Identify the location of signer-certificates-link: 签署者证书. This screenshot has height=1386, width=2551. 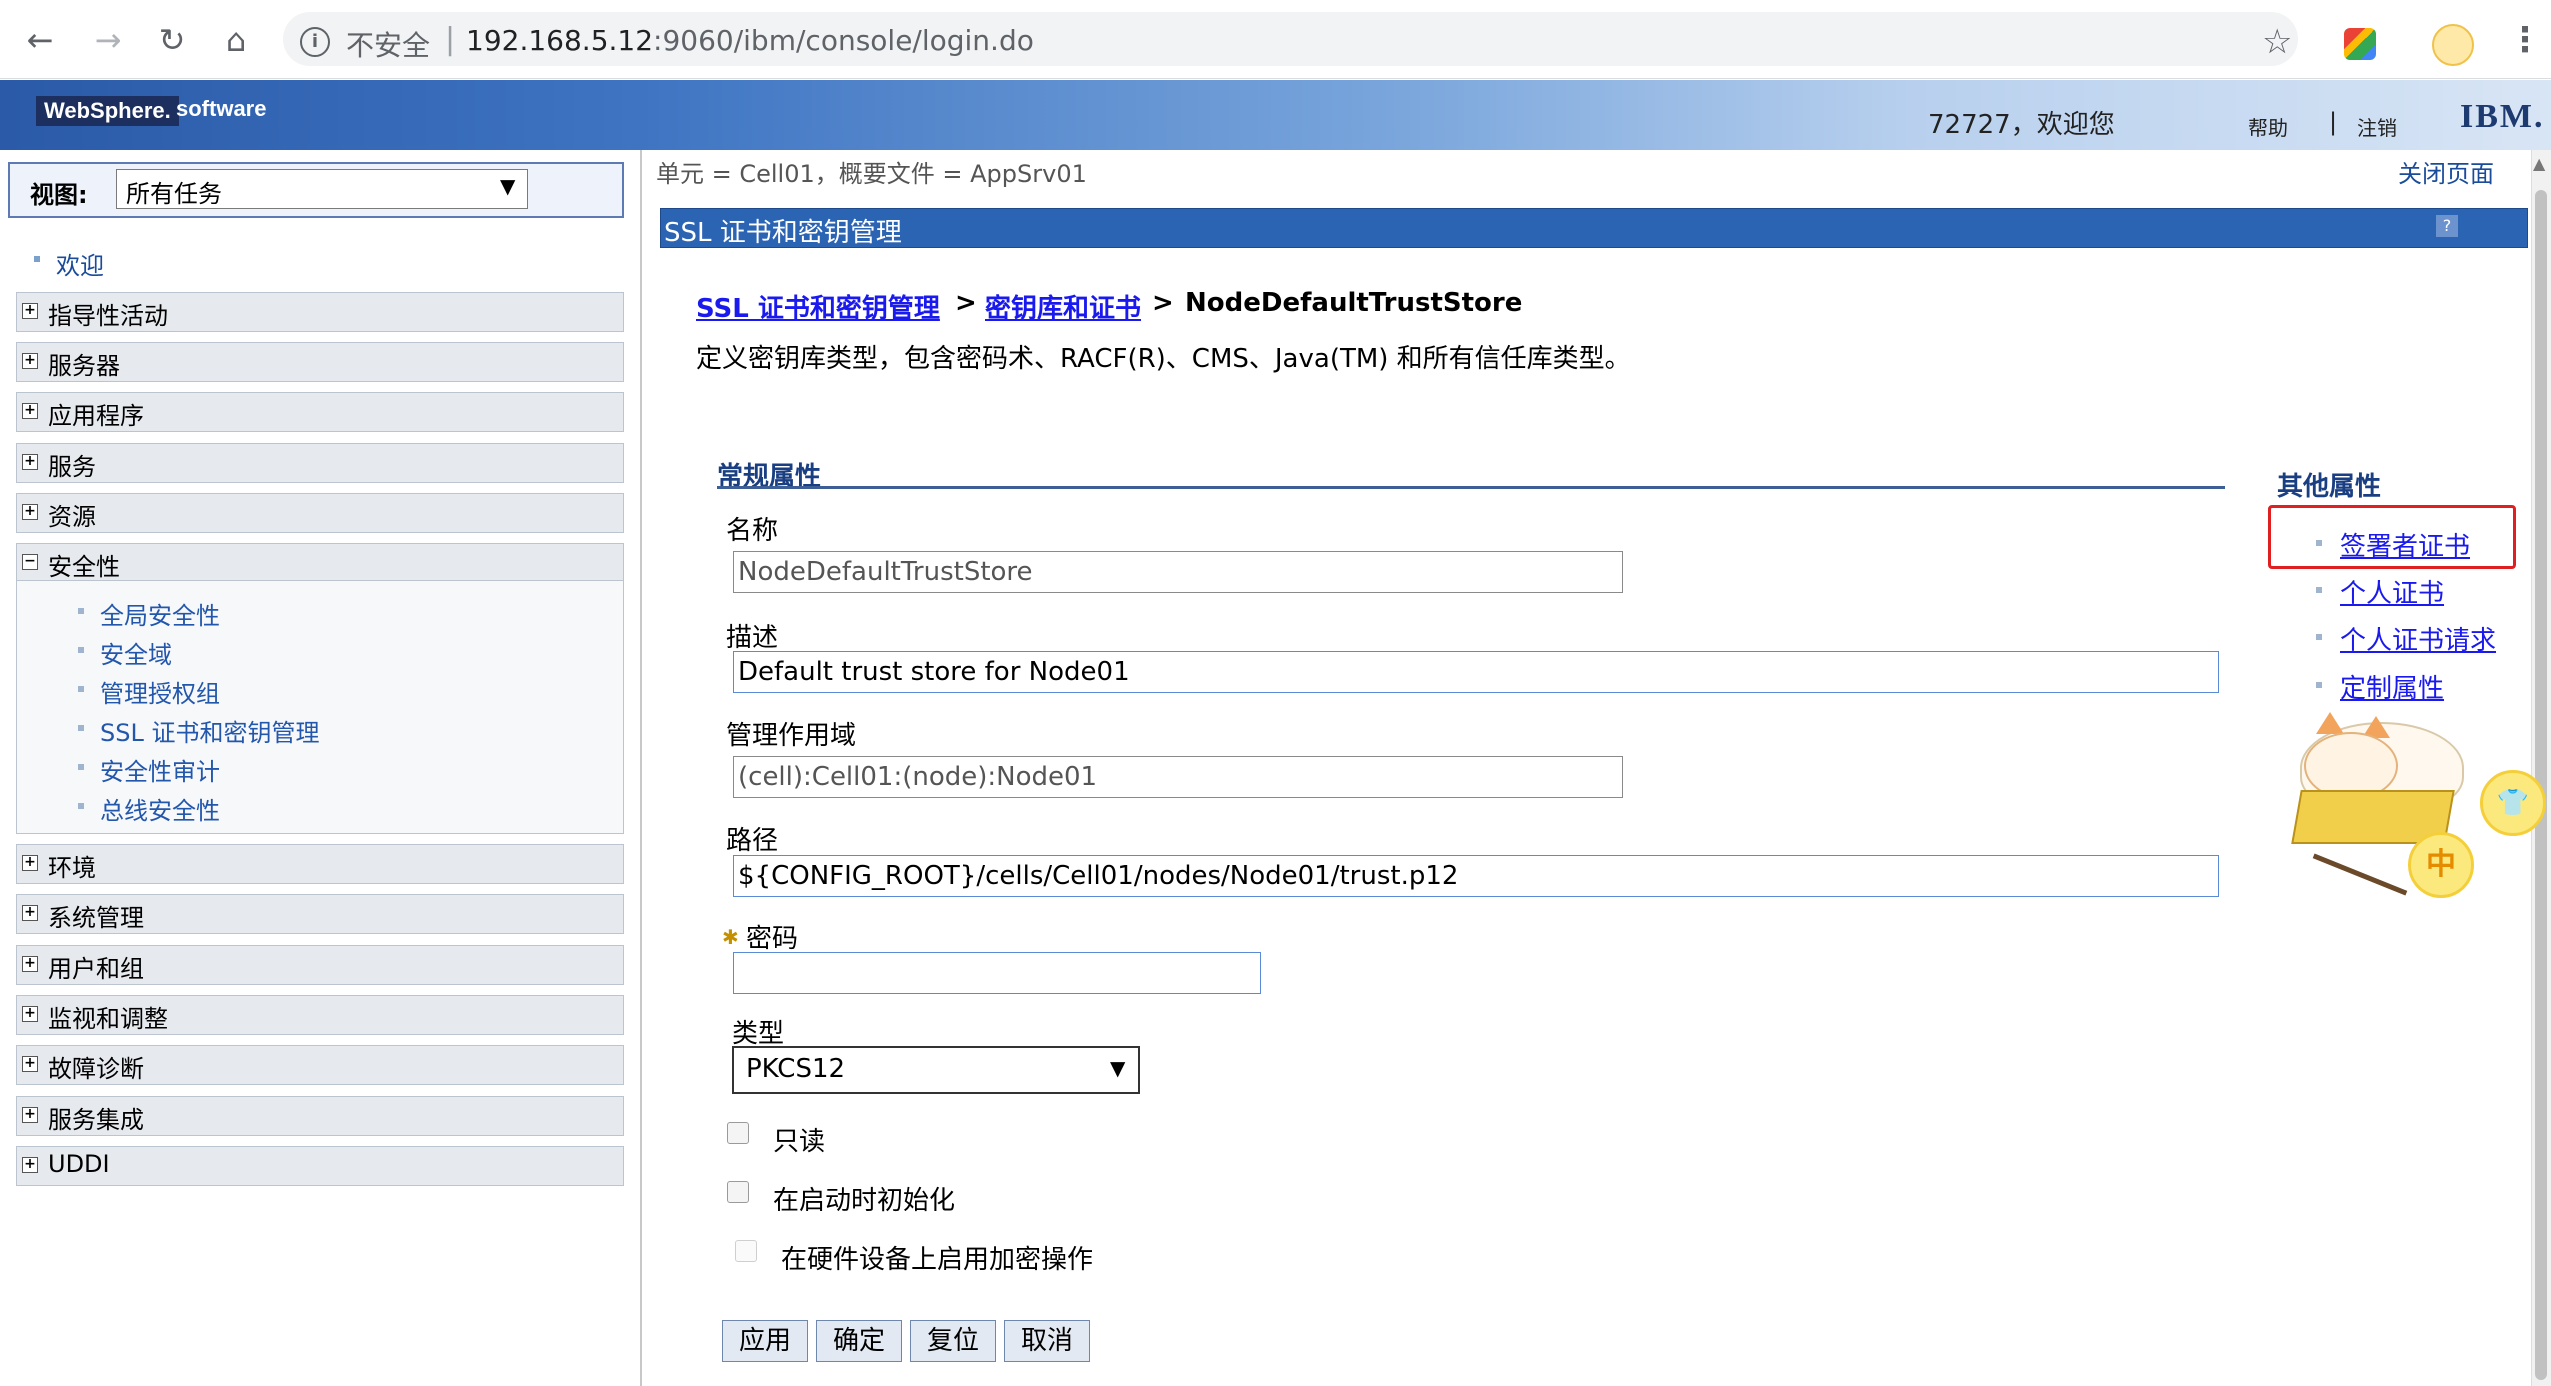
(2405, 544).